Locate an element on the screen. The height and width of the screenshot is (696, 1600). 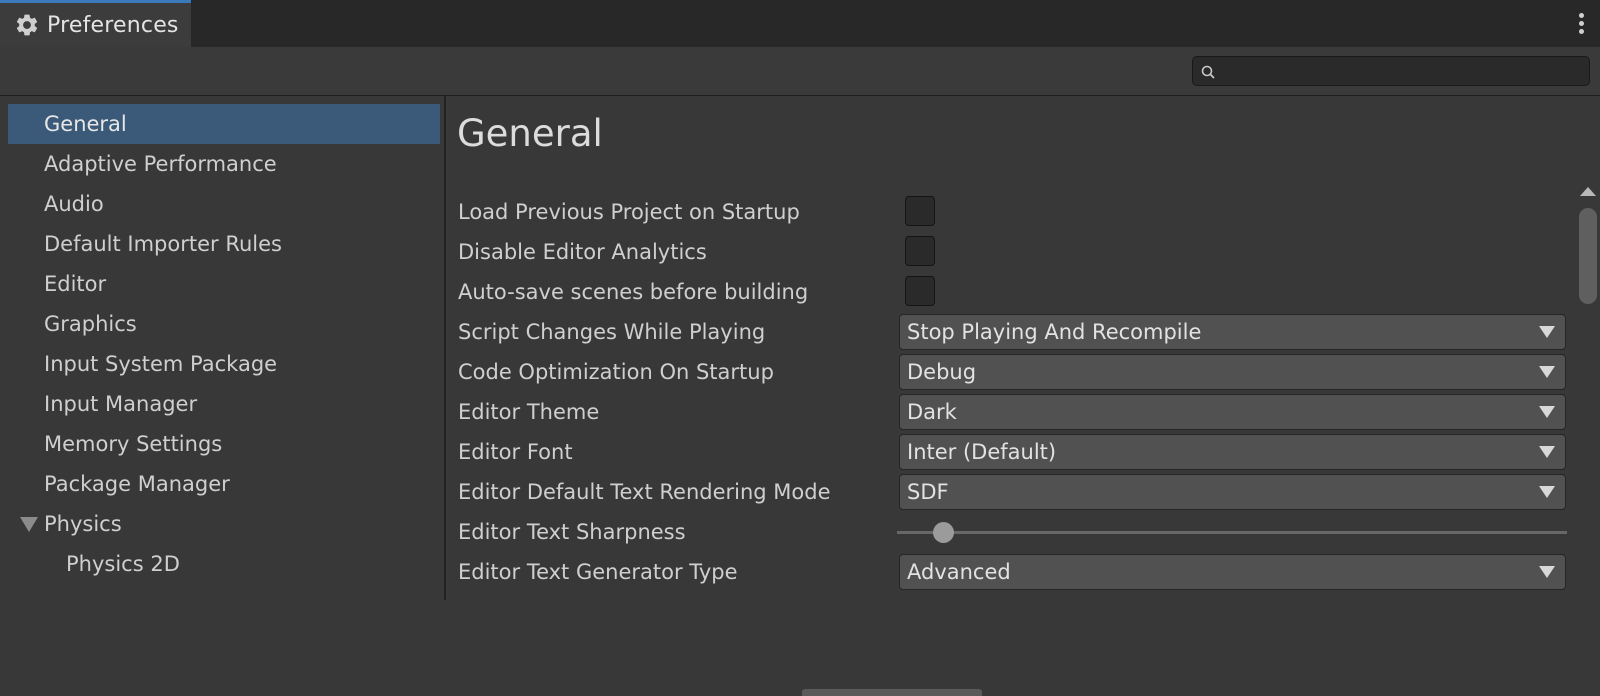
setting-label: Editor Text Generator Type is located at coordinates (598, 572).